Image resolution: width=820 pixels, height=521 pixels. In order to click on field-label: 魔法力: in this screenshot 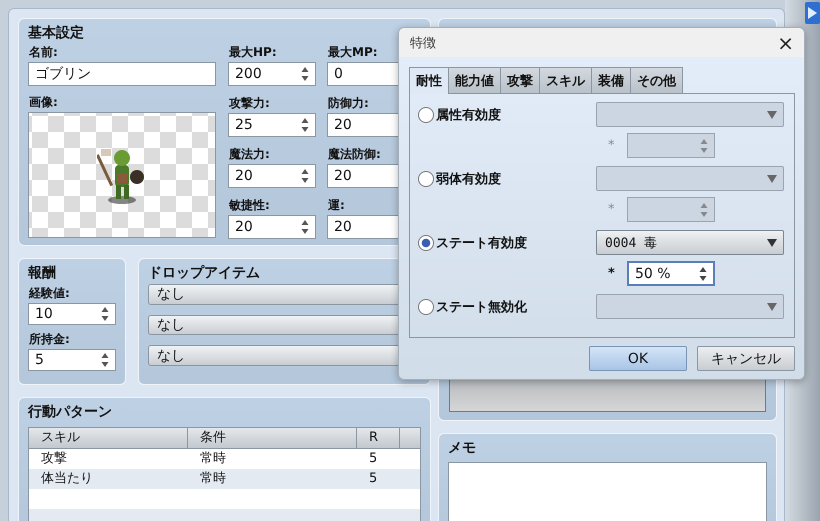, I will do `click(249, 154)`.